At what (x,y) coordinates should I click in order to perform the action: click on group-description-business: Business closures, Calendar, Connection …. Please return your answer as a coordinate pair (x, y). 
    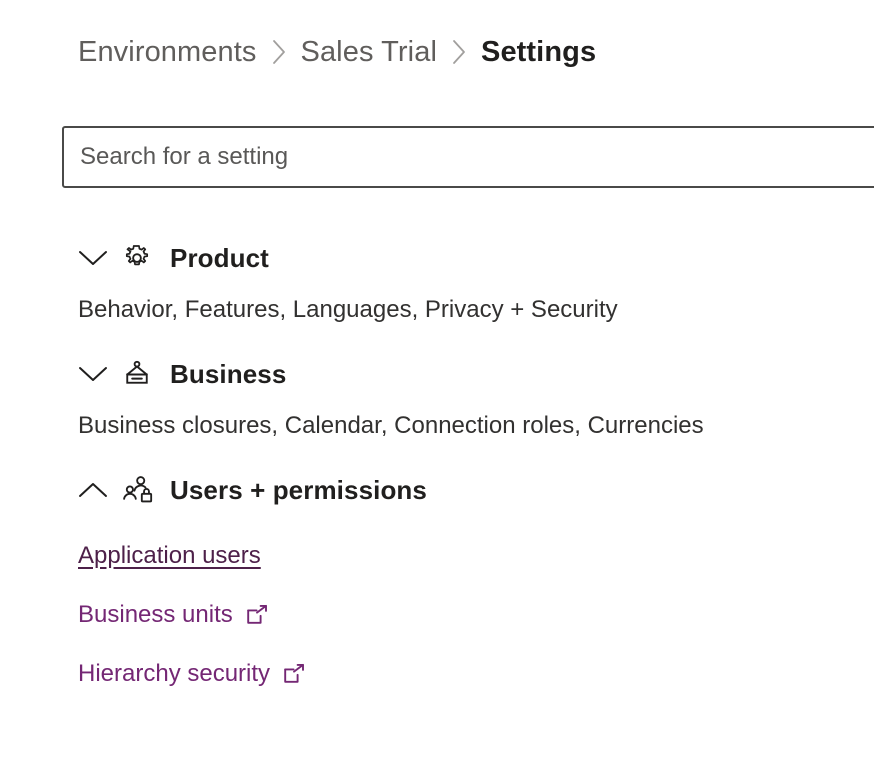
    Looking at the image, I should click on (391, 425).